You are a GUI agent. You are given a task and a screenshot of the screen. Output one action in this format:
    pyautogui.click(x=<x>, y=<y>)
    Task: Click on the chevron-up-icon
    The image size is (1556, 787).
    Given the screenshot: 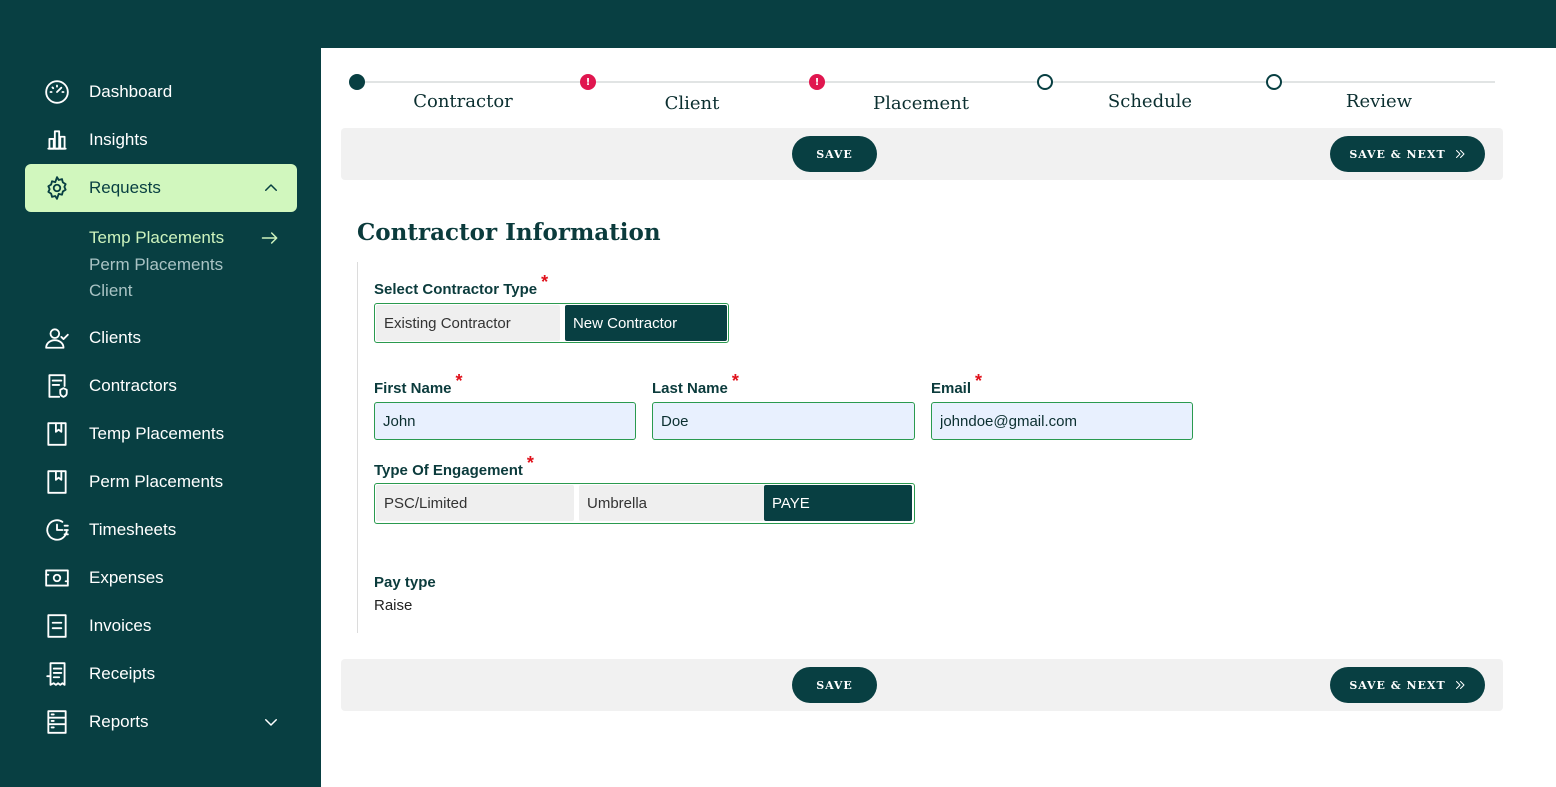 What is the action you would take?
    pyautogui.click(x=271, y=188)
    